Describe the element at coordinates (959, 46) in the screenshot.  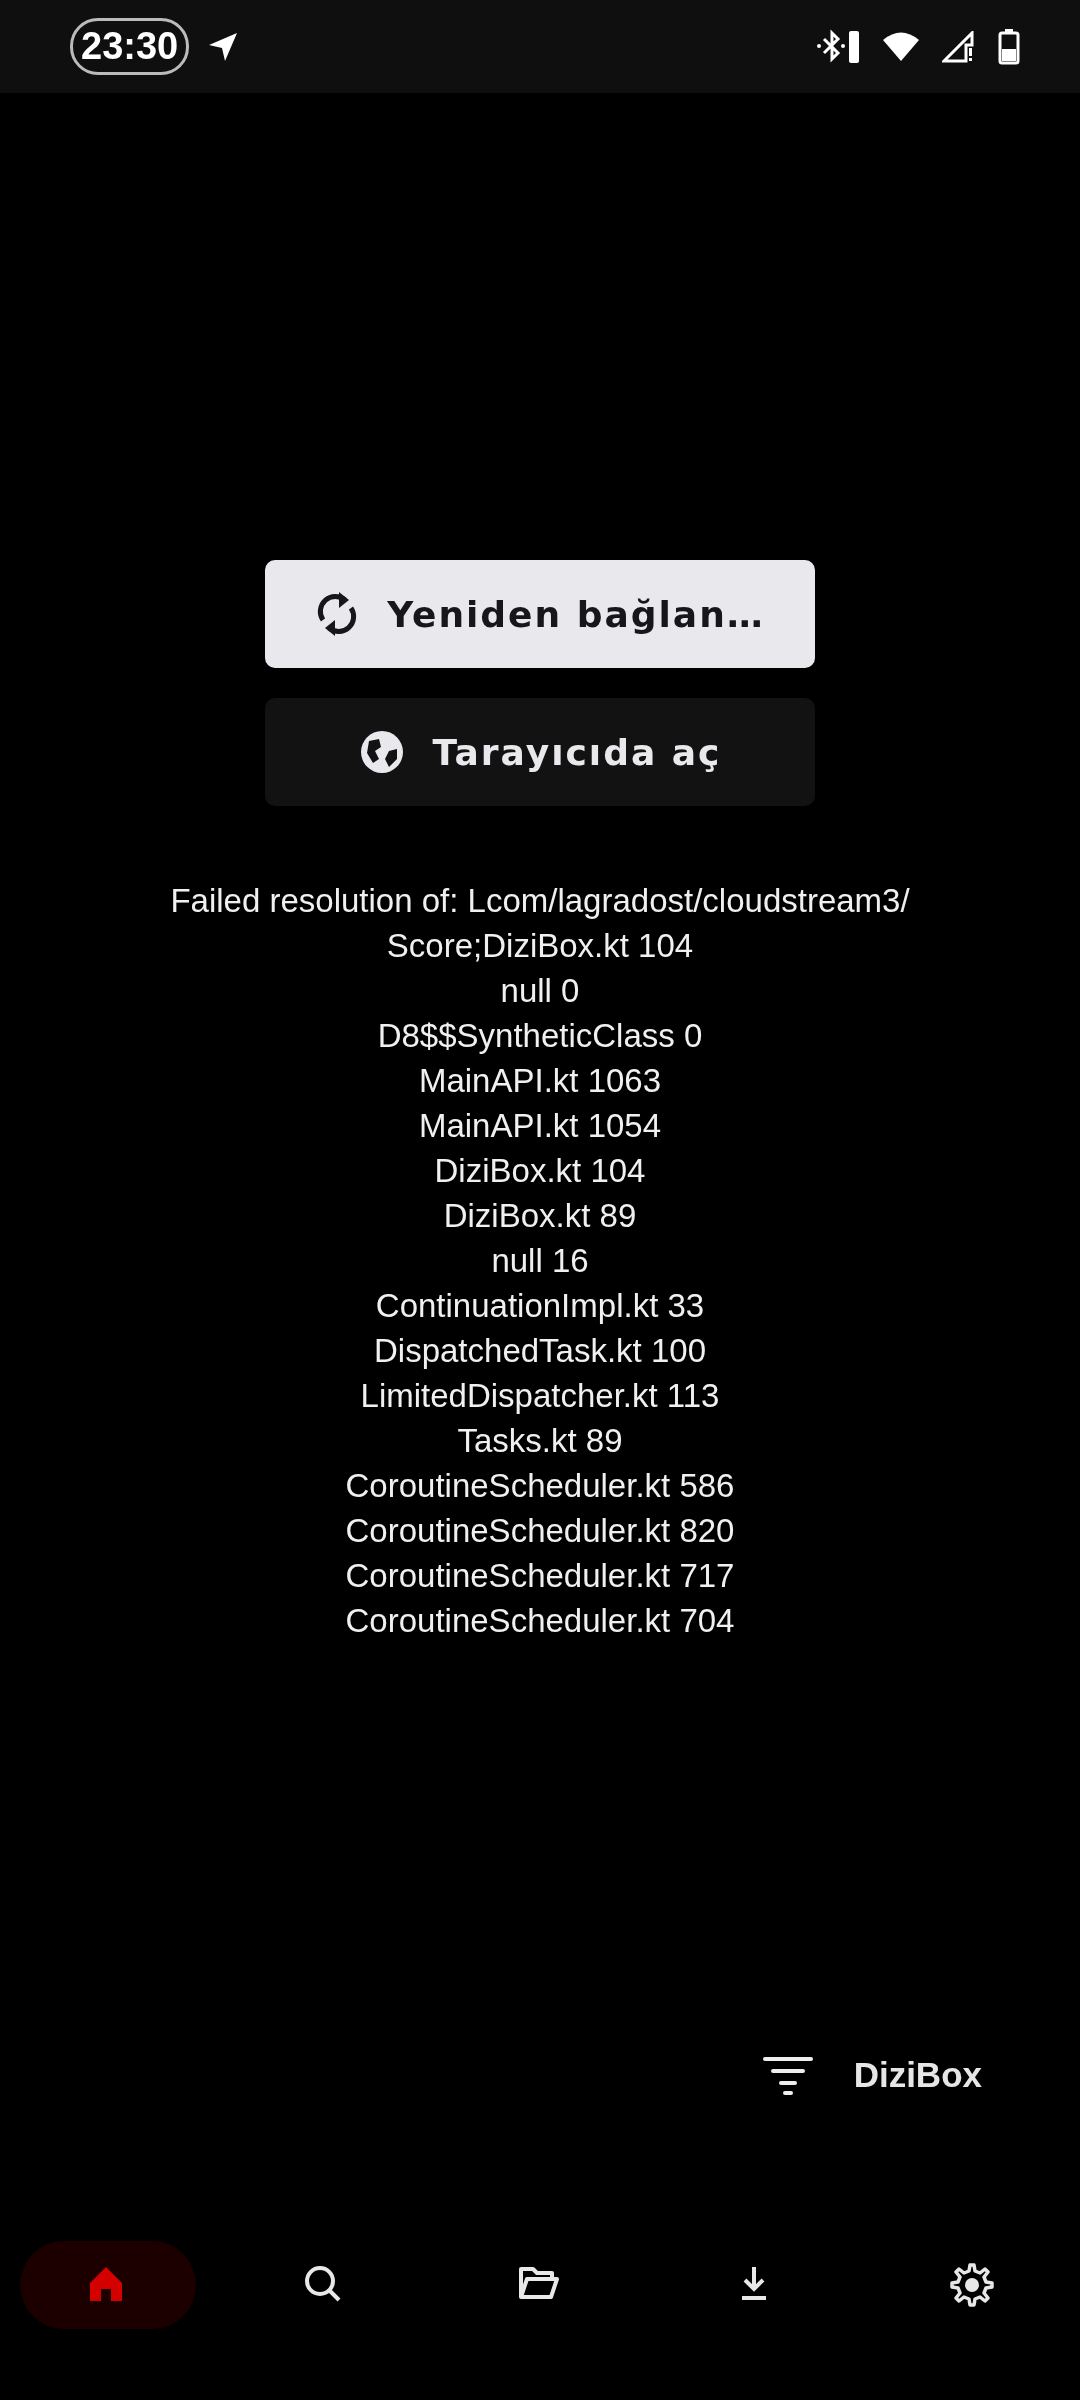
I see `signal-icon` at that location.